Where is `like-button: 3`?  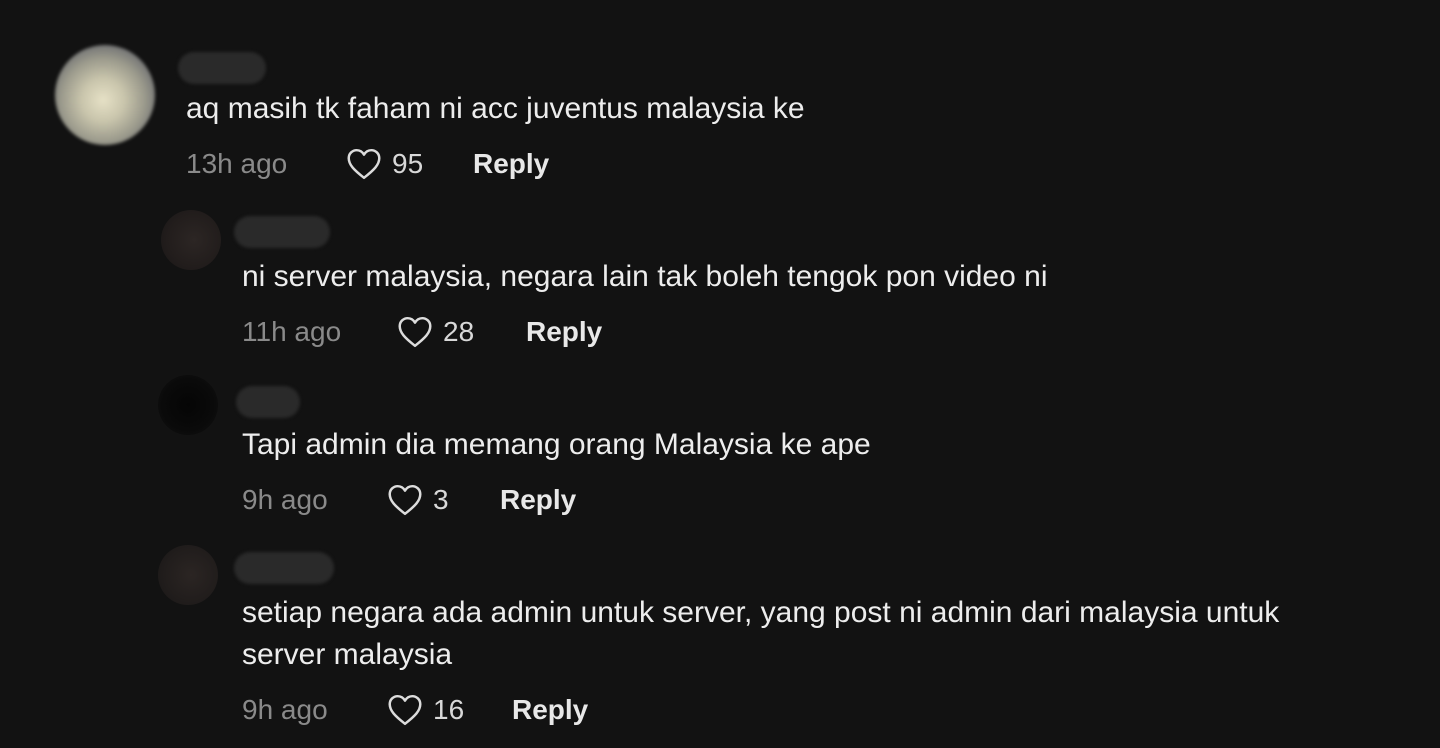 like-button: 3 is located at coordinates (418, 500).